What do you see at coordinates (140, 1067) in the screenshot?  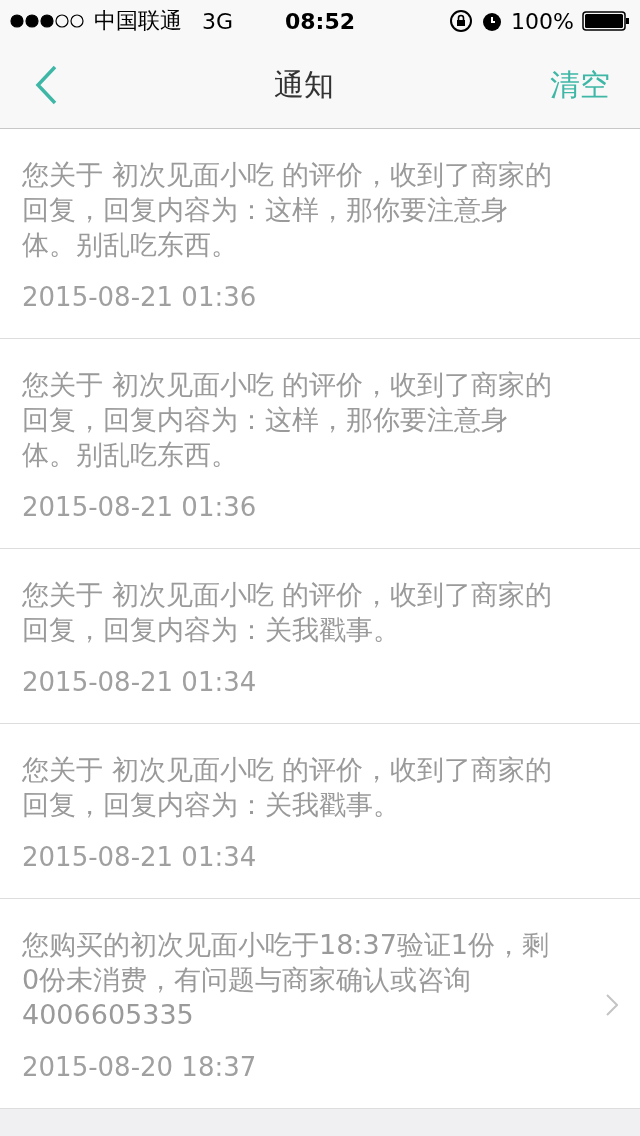 I see `notification-time: 2015-08-20 18:37` at bounding box center [140, 1067].